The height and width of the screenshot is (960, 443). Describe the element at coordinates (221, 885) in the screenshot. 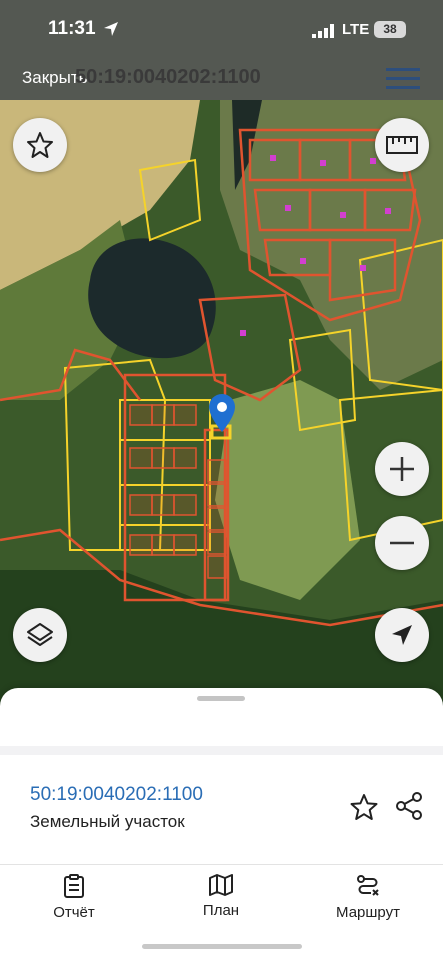

I see `map-icon` at that location.